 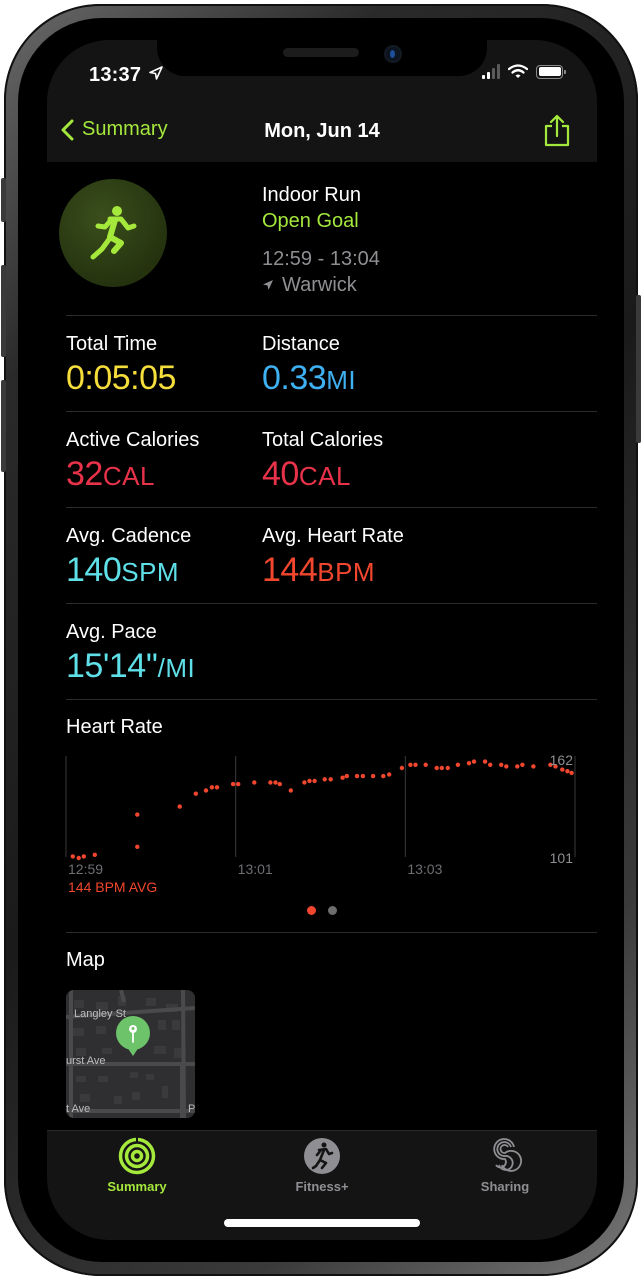 What do you see at coordinates (321, 52) in the screenshot?
I see `speaker-grille` at bounding box center [321, 52].